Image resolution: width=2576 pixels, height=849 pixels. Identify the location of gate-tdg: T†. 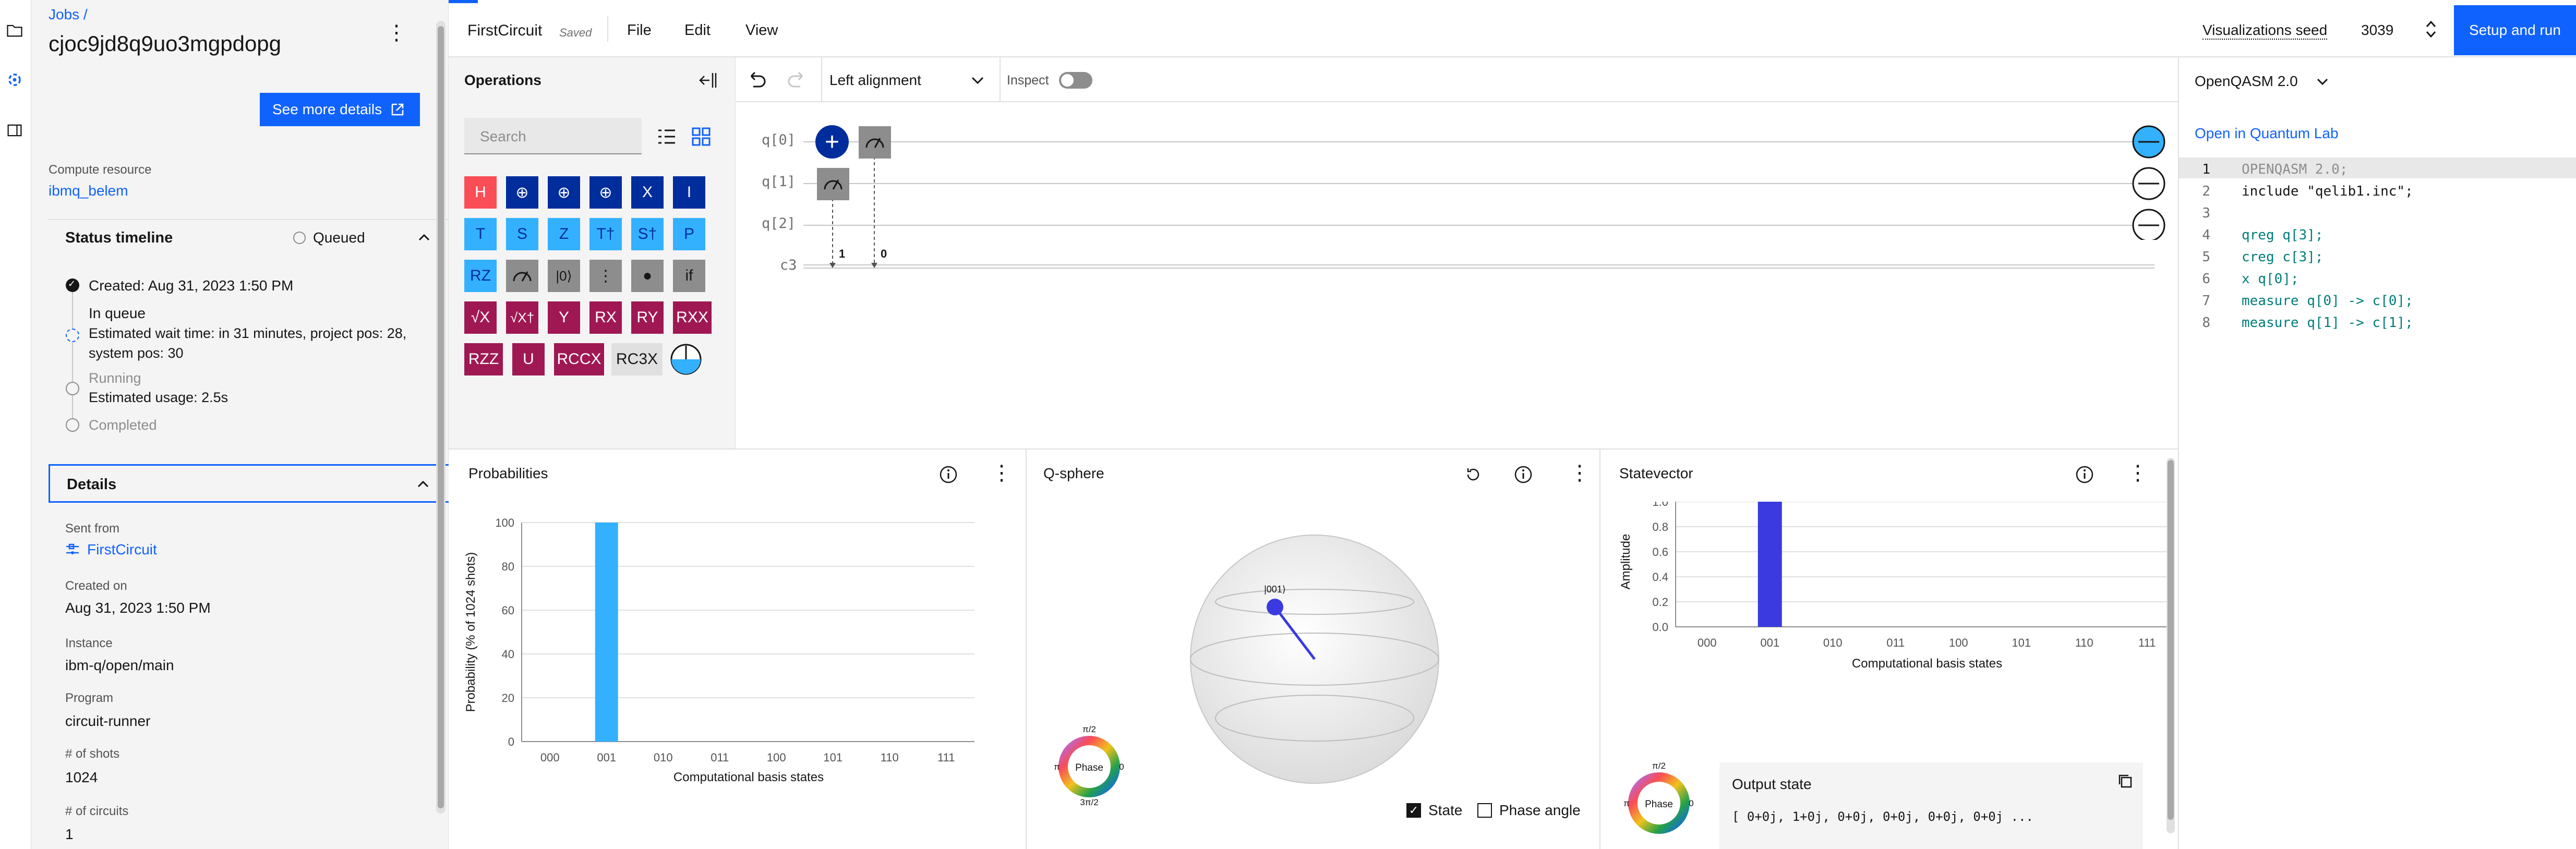
(605, 234).